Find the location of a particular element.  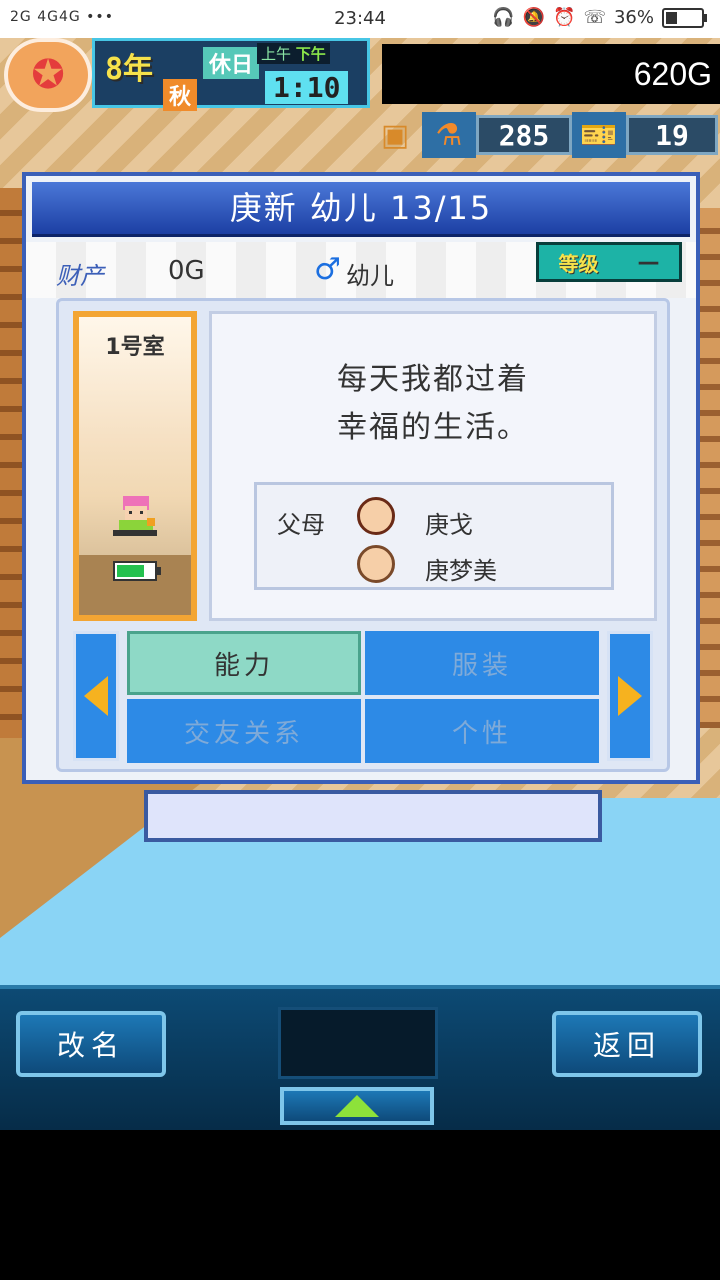

back-button: 返回 is located at coordinates (627, 1044).